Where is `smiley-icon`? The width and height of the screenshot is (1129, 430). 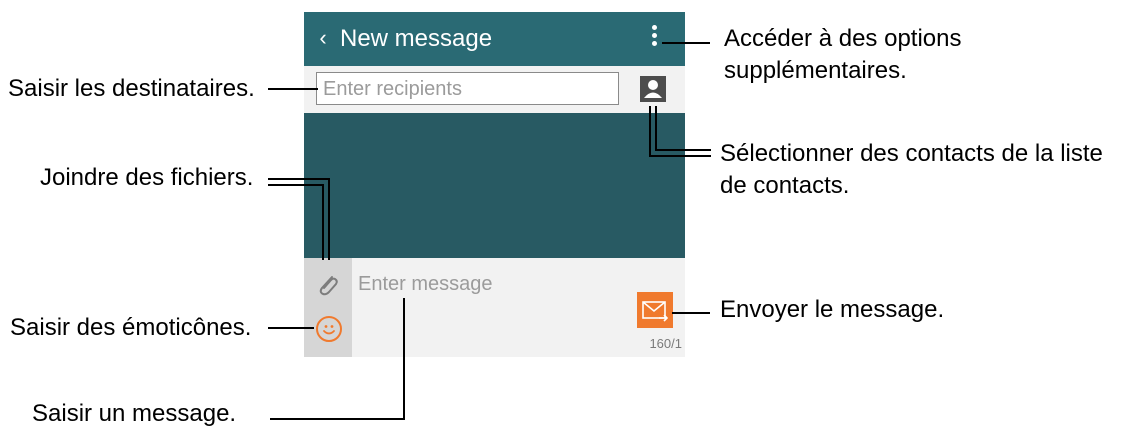 smiley-icon is located at coordinates (329, 329).